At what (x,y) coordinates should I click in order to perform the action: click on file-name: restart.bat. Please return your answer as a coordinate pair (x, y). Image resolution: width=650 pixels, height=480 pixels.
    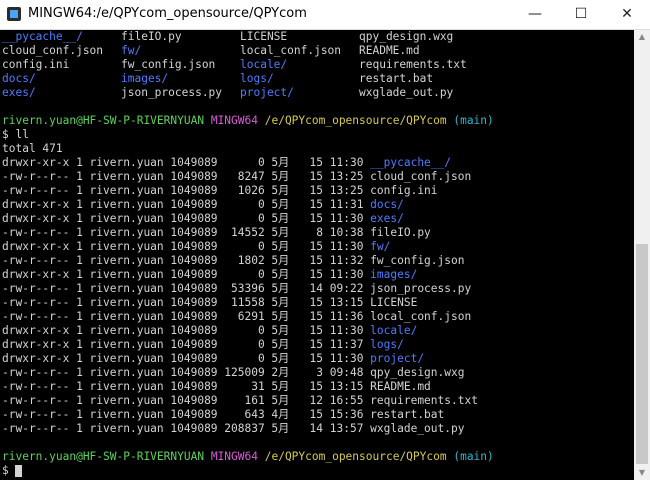
    Looking at the image, I should click on (407, 414).